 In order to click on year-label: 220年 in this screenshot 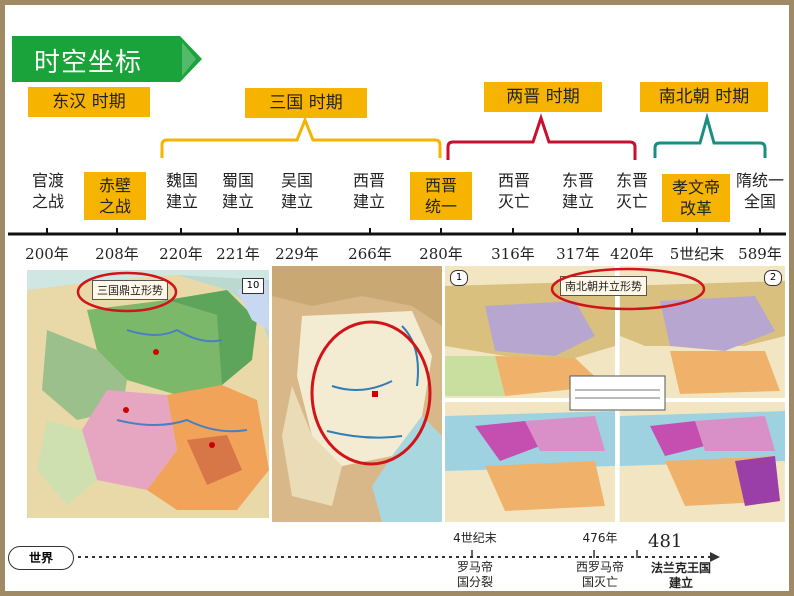, I will do `click(181, 254)`.